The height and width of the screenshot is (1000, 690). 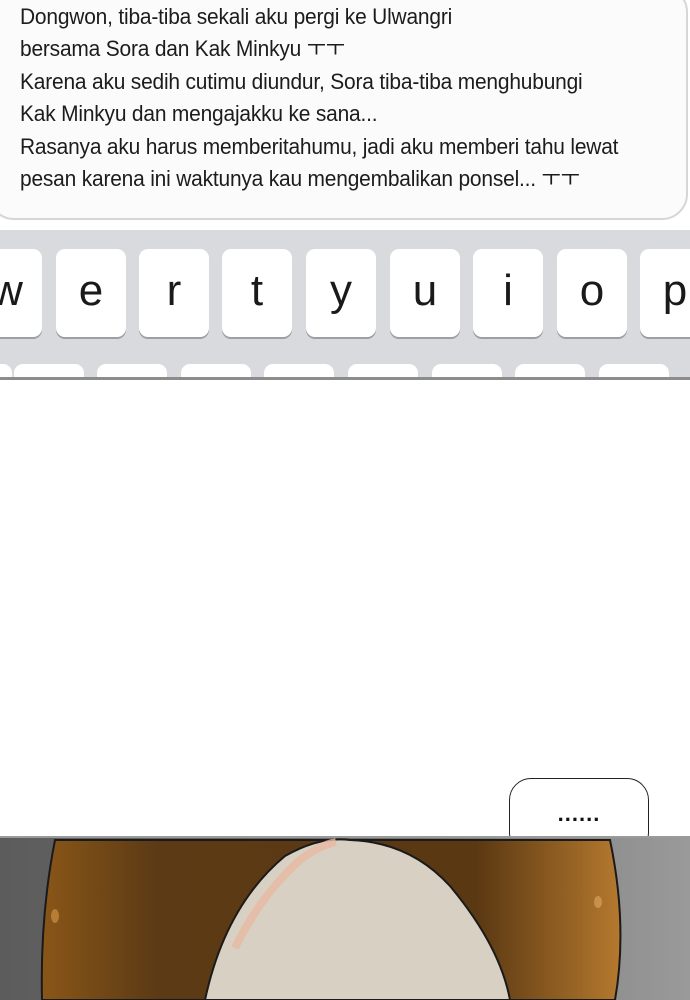 What do you see at coordinates (91, 290) in the screenshot?
I see `key-label: e` at bounding box center [91, 290].